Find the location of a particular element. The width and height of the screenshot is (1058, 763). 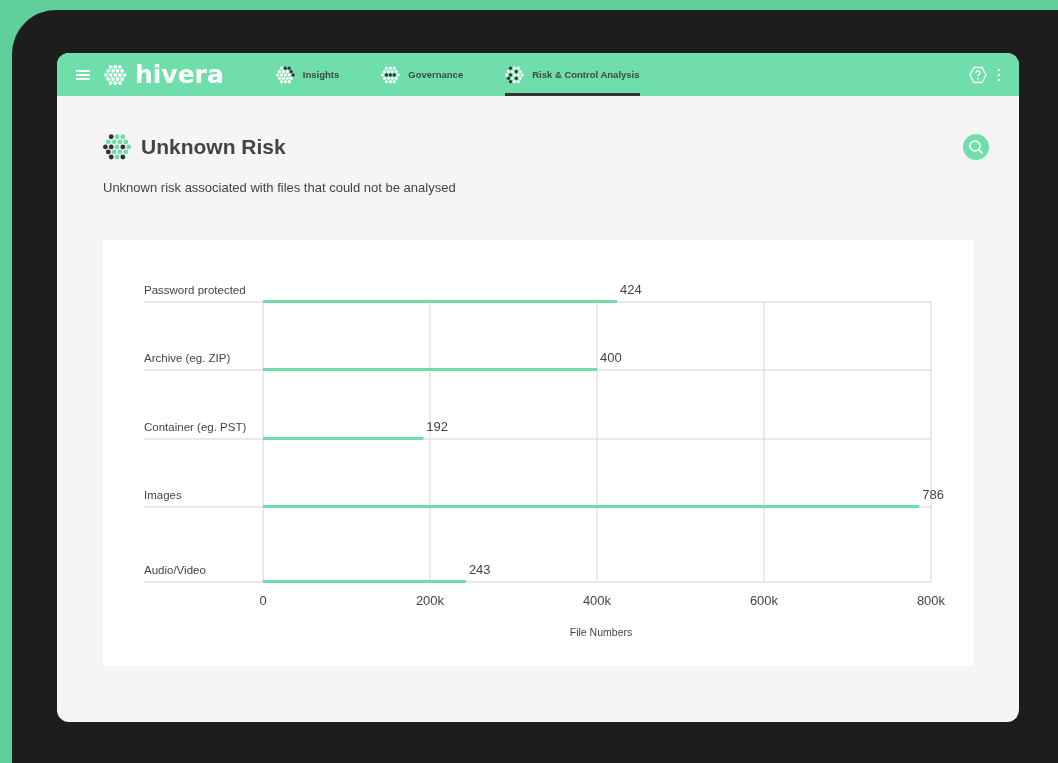

axis-tick-label: 200k is located at coordinates (430, 600).